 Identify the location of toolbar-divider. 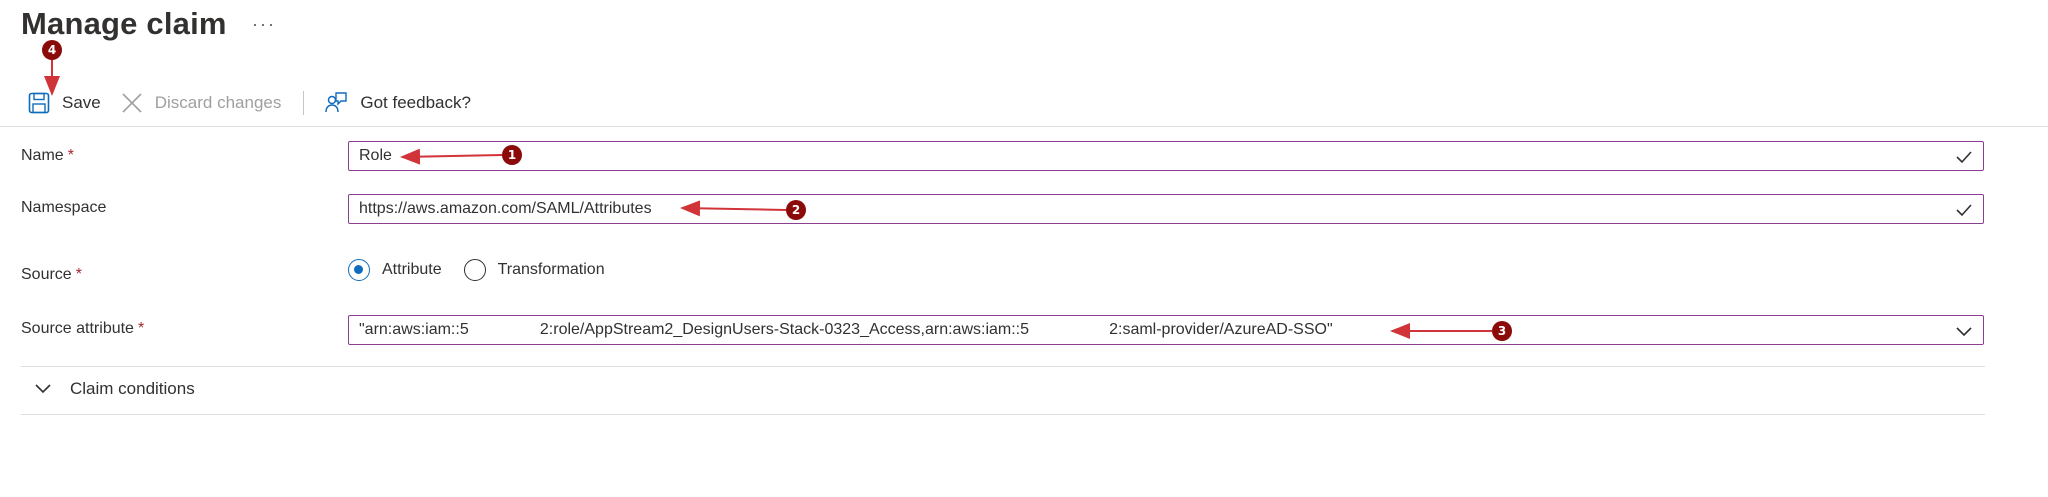
(1024, 126).